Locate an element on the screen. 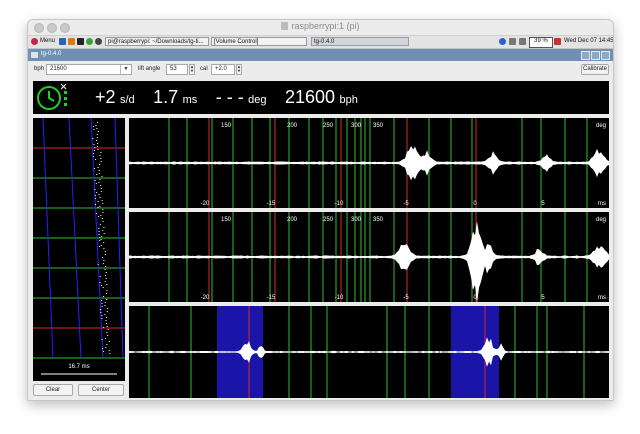 The image size is (640, 434). bluetooth-icon is located at coordinates (502, 41).